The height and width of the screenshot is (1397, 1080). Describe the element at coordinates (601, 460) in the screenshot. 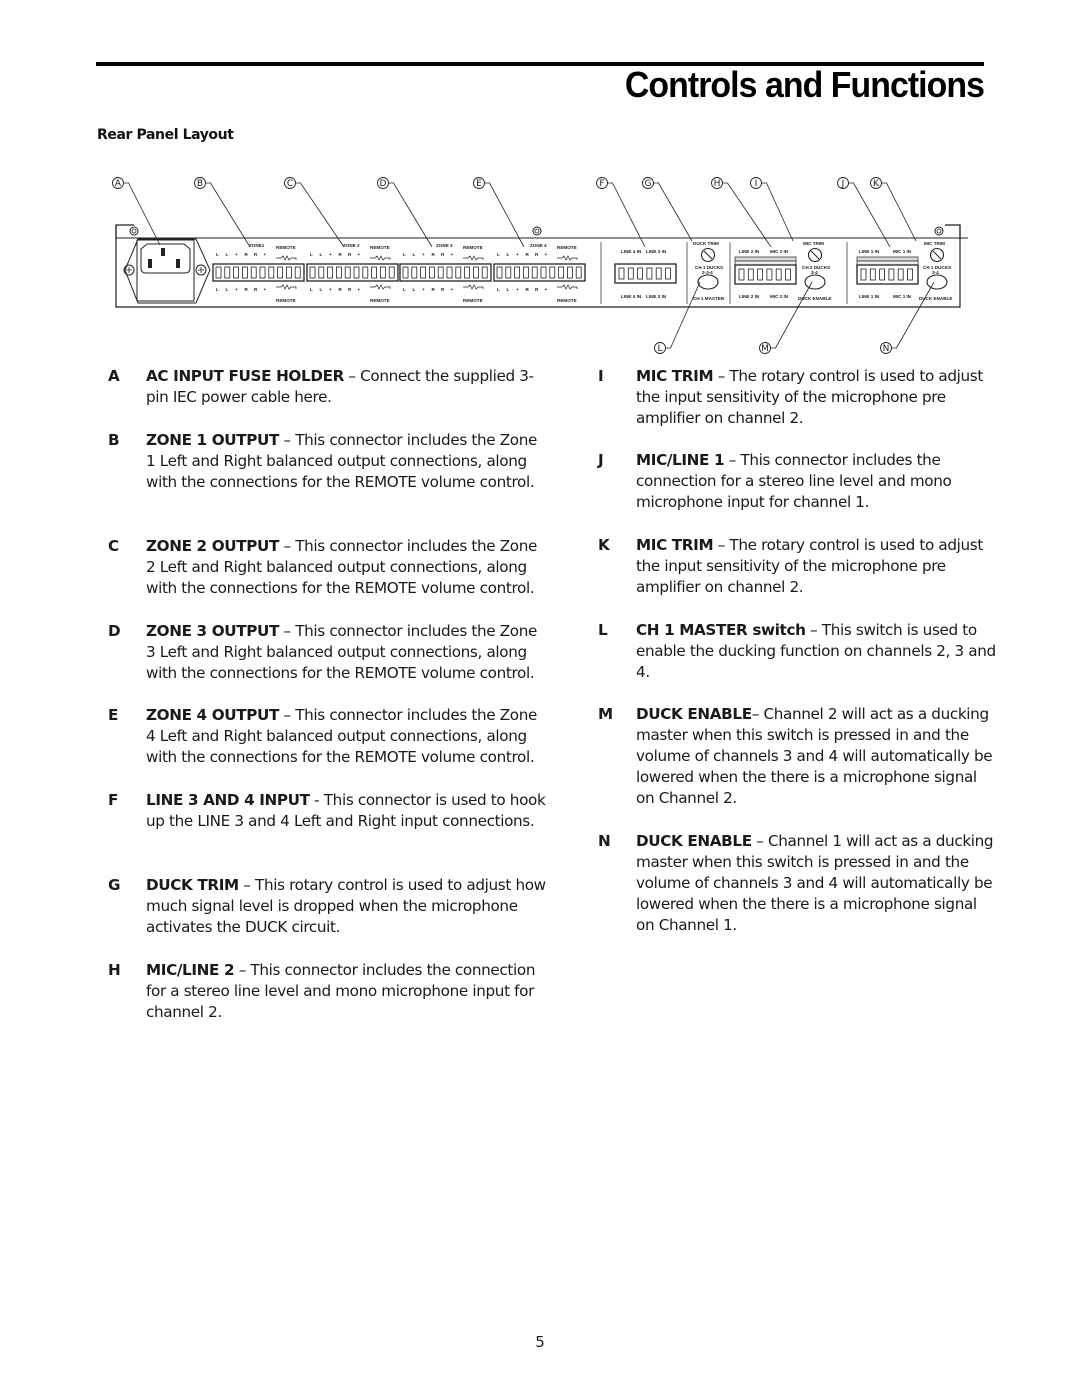

I see `item-letter: J` at that location.